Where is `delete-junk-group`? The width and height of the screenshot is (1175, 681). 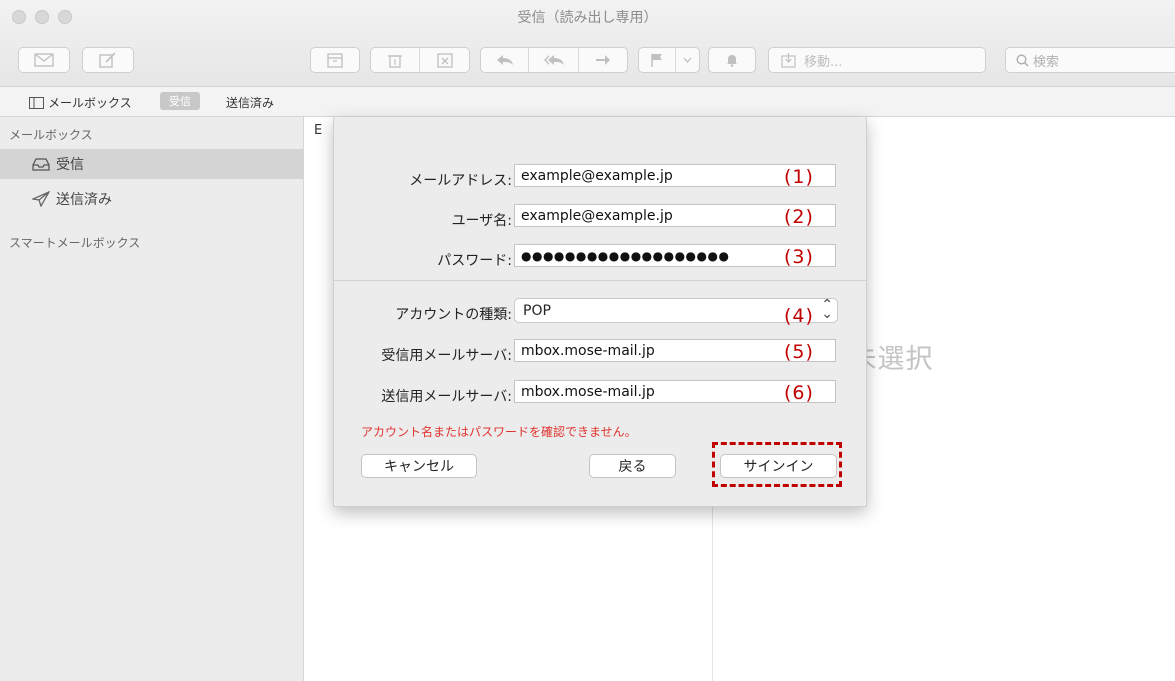 delete-junk-group is located at coordinates (420, 60).